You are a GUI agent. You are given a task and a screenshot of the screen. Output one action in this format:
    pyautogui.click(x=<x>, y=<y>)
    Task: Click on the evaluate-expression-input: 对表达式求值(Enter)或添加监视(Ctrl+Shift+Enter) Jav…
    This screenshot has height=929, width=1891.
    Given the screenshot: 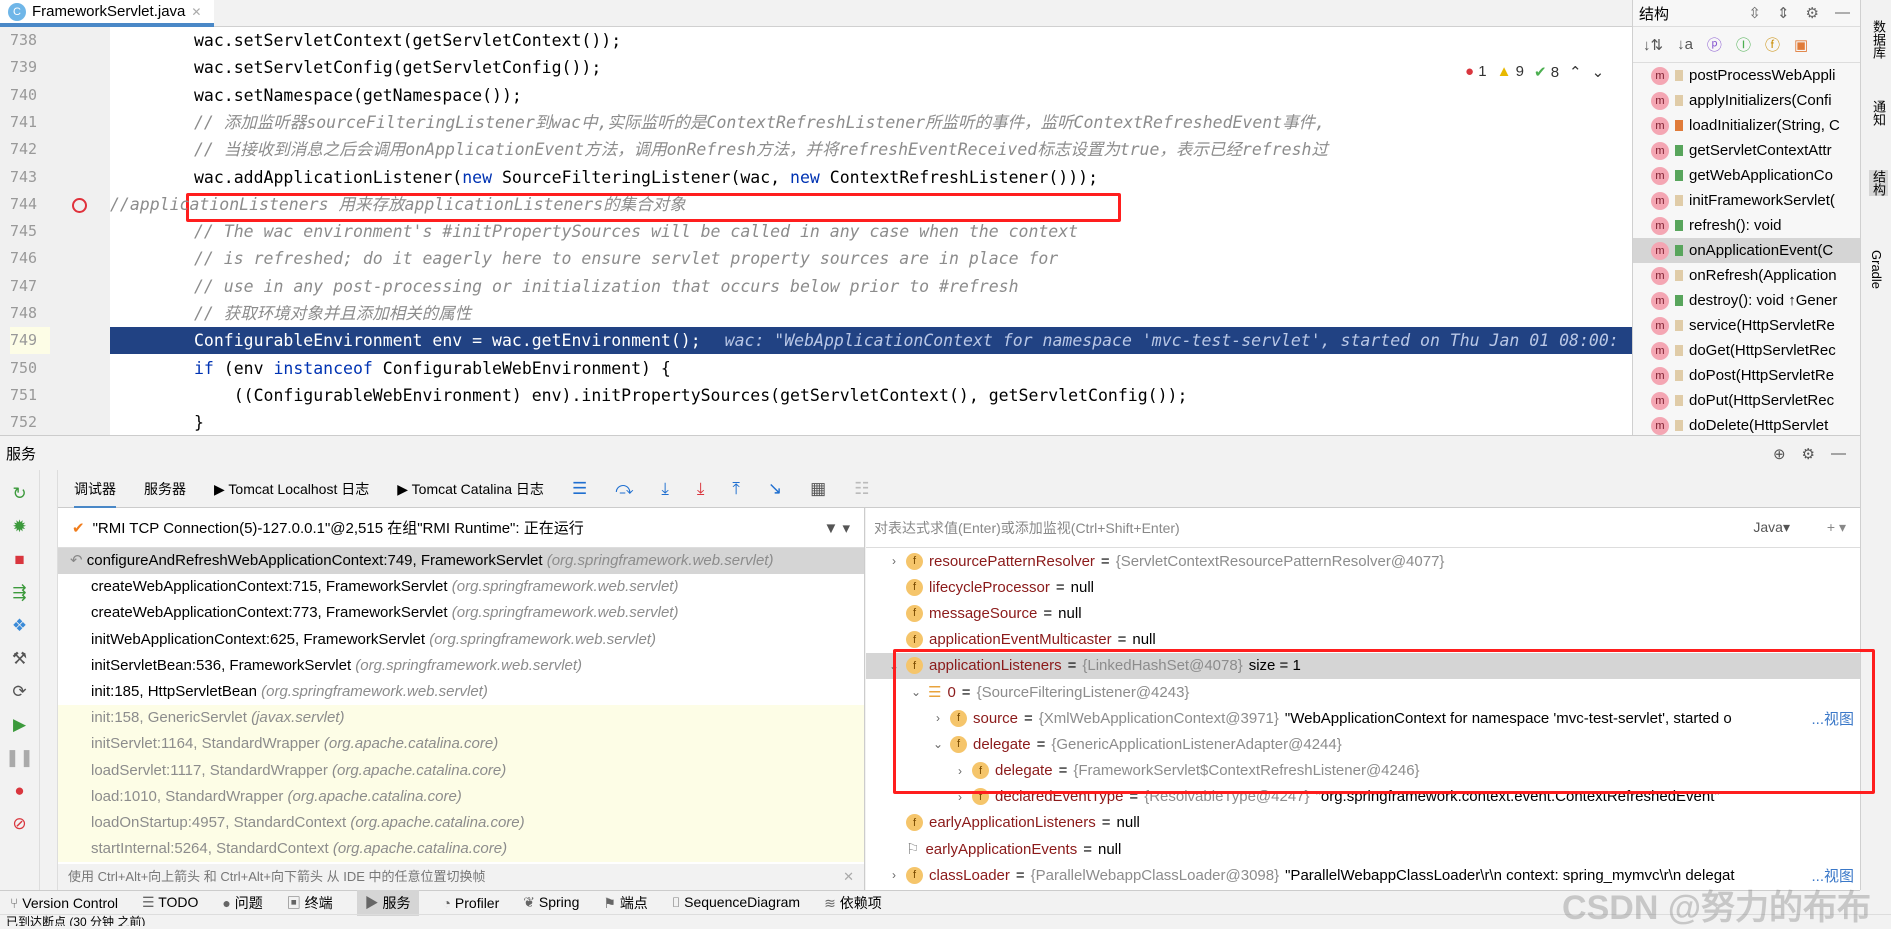 What is the action you would take?
    pyautogui.click(x=1363, y=528)
    